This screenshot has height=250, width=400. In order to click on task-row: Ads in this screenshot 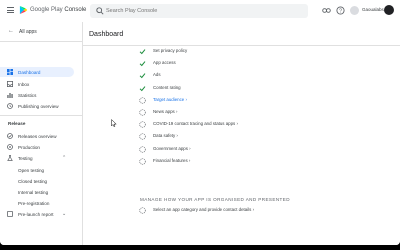, I will do `click(259, 75)`.